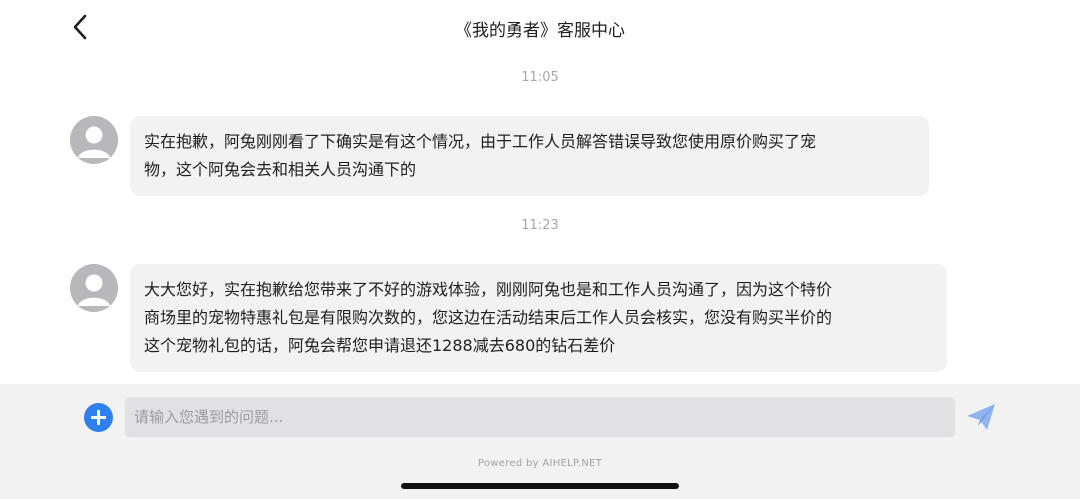 The height and width of the screenshot is (499, 1080). What do you see at coordinates (540, 417) in the screenshot?
I see `message-input` at bounding box center [540, 417].